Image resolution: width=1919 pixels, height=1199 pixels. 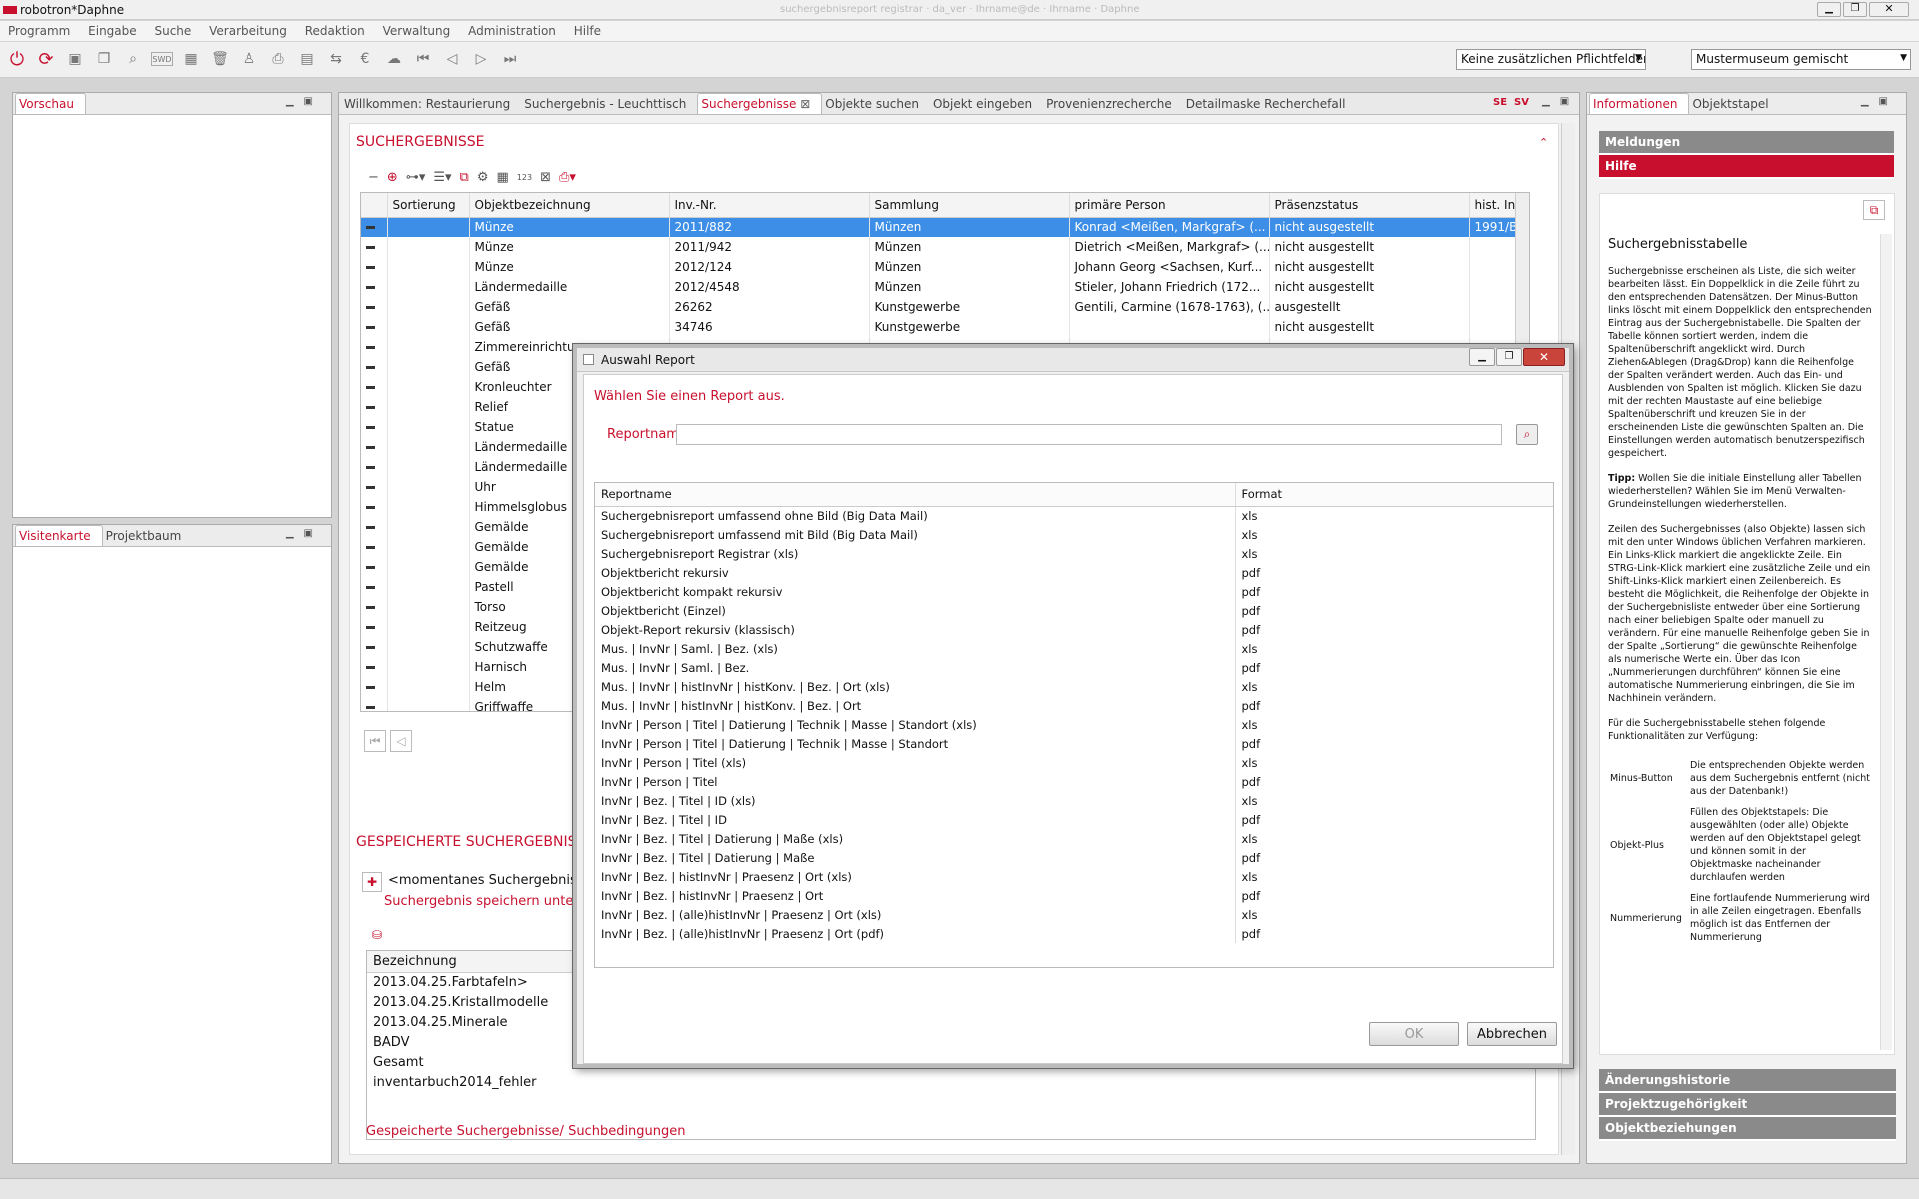 I want to click on export-icon: ⧉, so click(x=464, y=177).